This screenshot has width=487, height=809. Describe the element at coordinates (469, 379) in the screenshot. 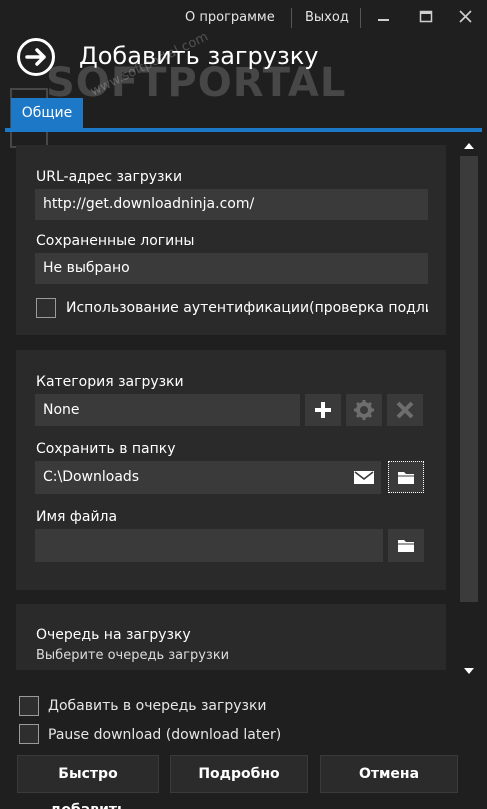

I see `scrollbar-track` at that location.